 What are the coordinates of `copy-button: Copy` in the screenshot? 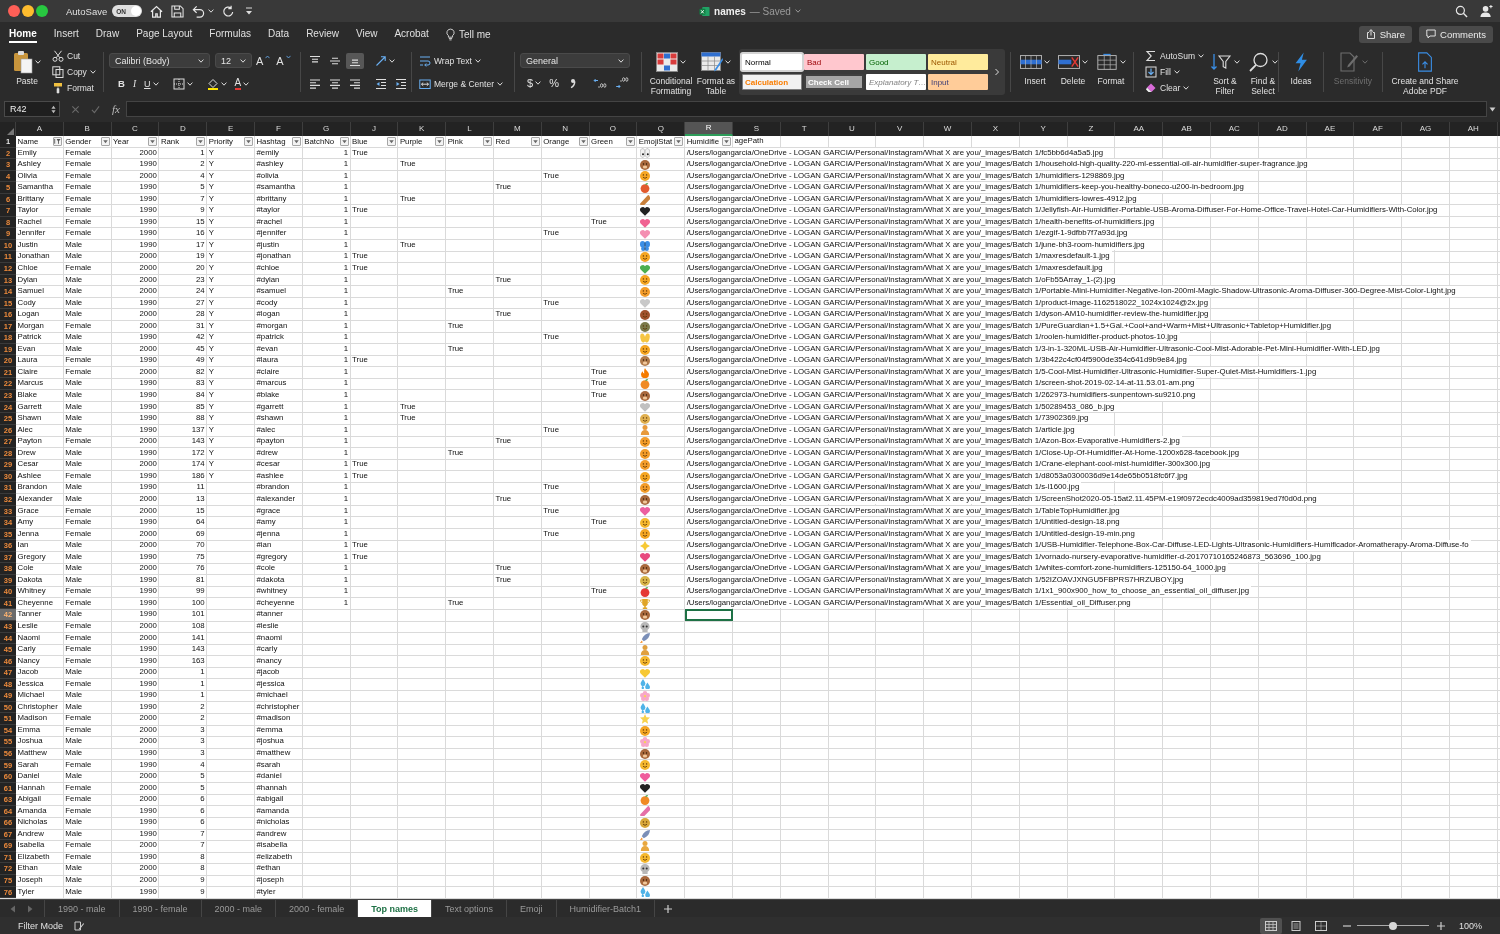 It's located at (74, 72).